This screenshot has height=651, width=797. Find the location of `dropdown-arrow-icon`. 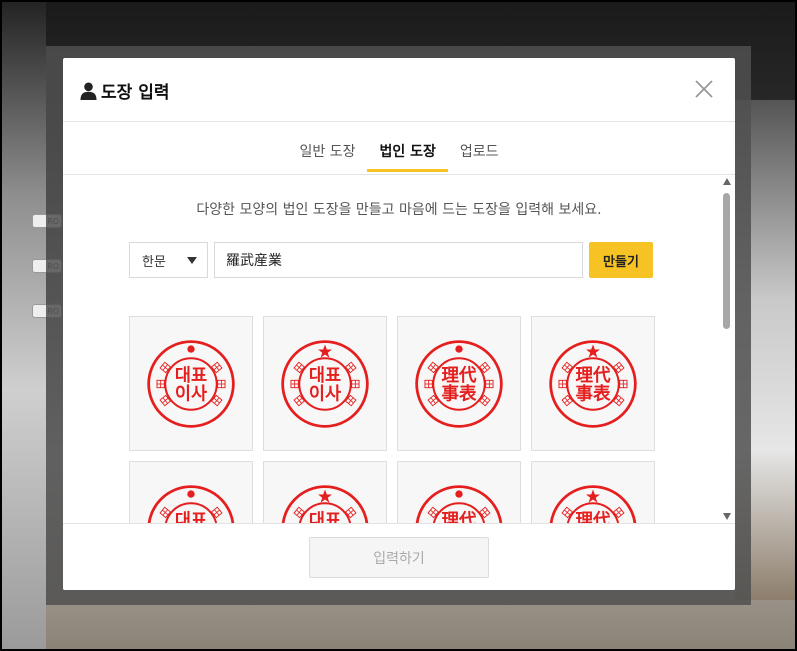

dropdown-arrow-icon is located at coordinates (192, 260).